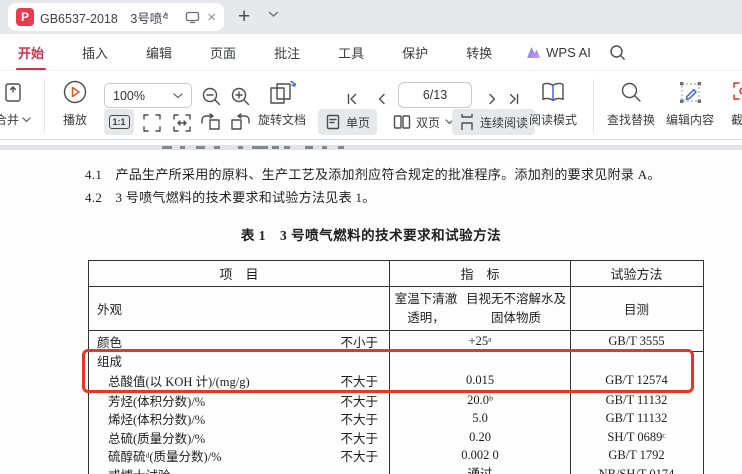  Describe the element at coordinates (636, 310) in the screenshot. I see `cell-method: 目测` at that location.